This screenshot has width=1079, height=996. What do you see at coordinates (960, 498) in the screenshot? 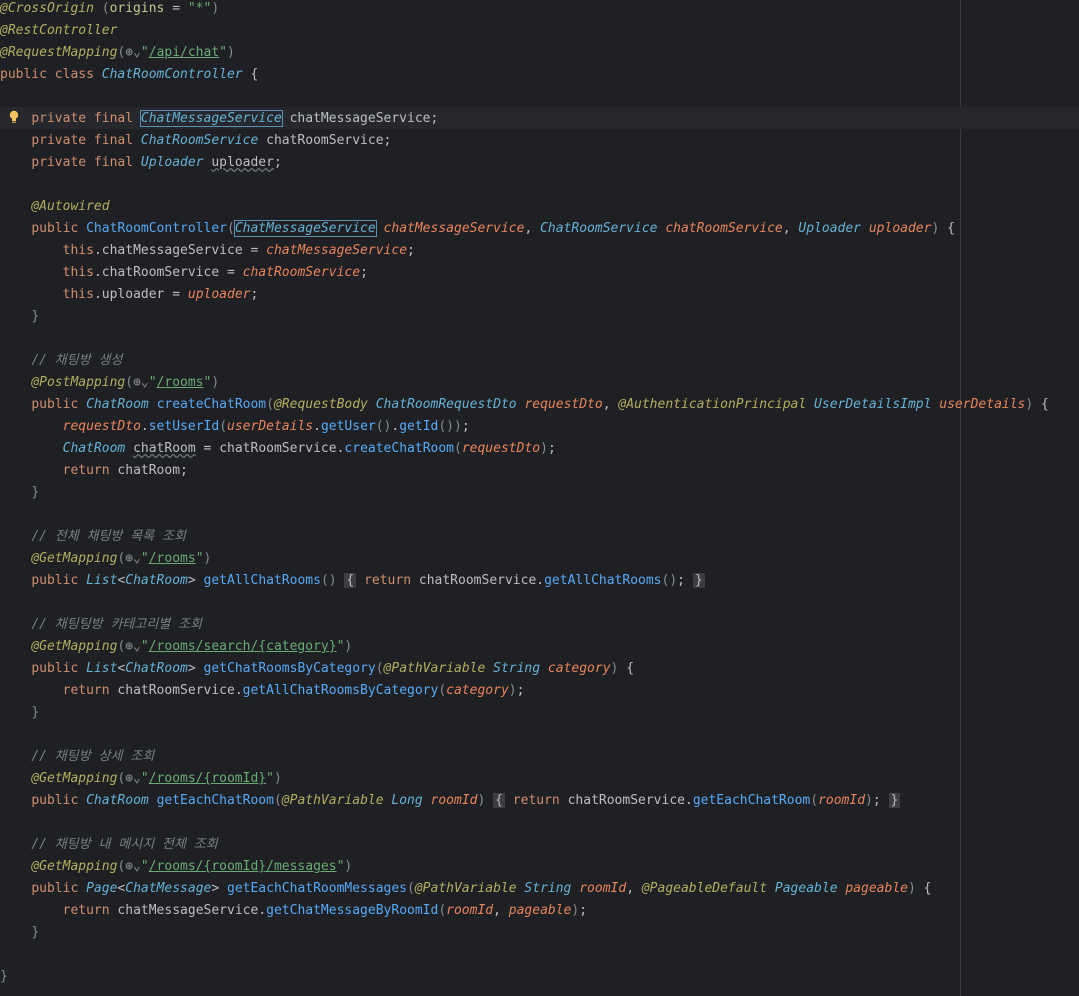
I see `right-margin-guide` at bounding box center [960, 498].